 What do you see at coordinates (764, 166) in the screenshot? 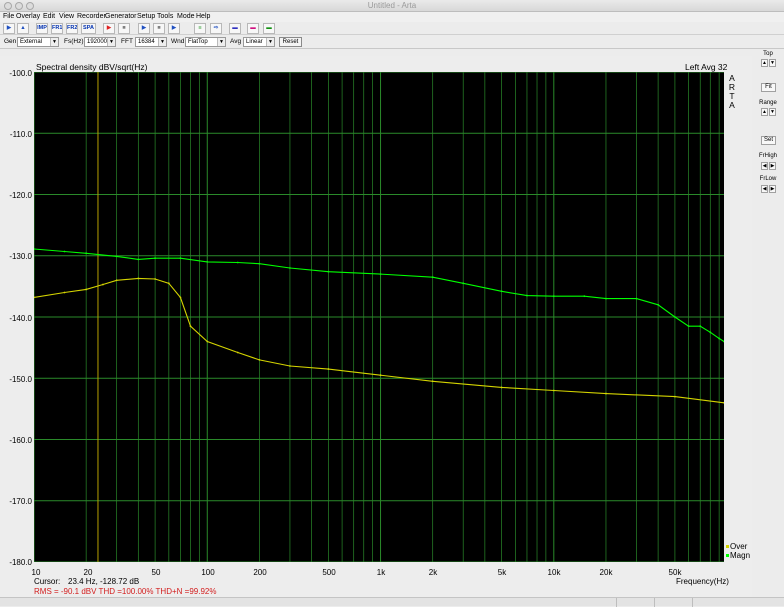
I see `frhigh-left-button: ◀` at bounding box center [764, 166].